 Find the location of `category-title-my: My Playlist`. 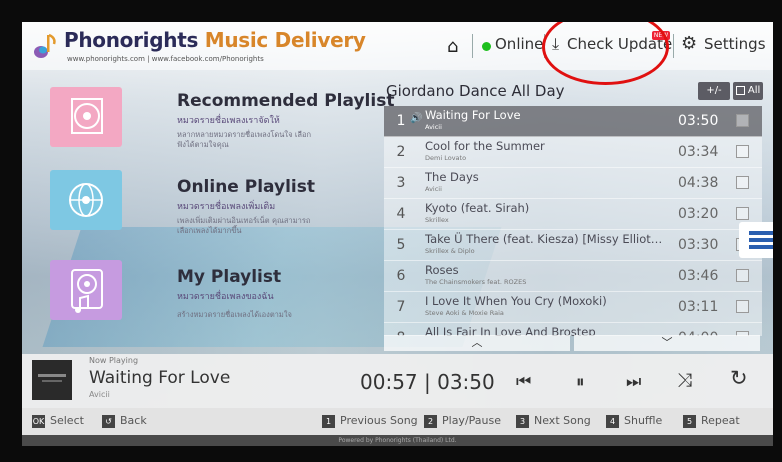

category-title-my: My Playlist is located at coordinates (229, 277).